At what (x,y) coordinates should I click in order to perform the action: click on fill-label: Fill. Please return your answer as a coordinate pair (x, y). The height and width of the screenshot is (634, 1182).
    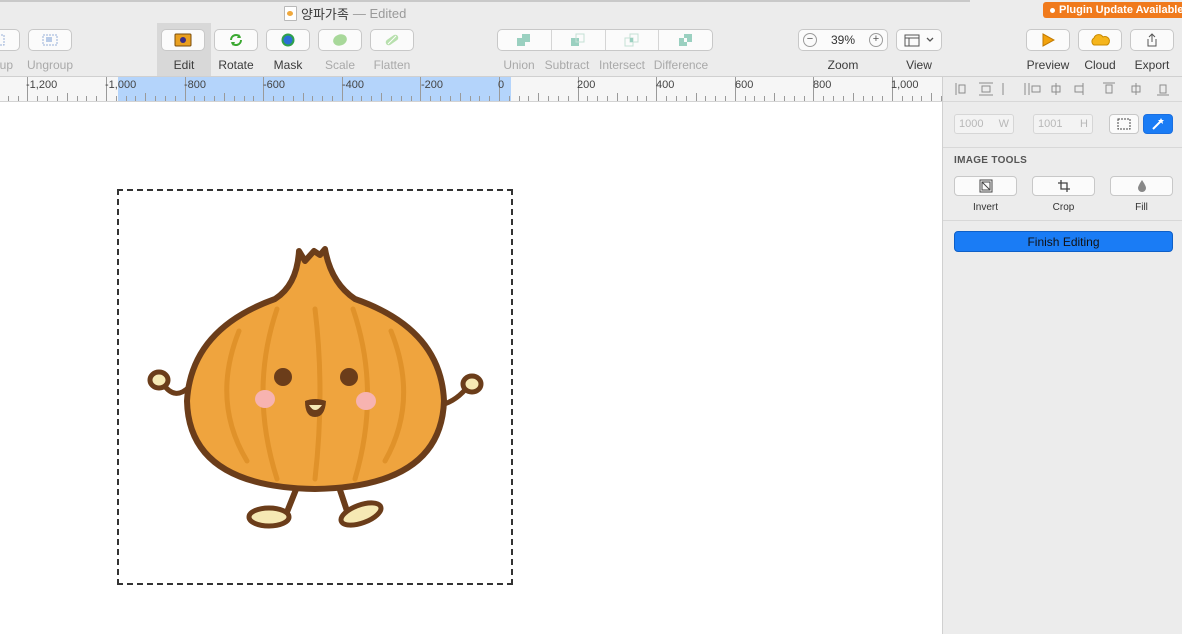
    Looking at the image, I should click on (1141, 207).